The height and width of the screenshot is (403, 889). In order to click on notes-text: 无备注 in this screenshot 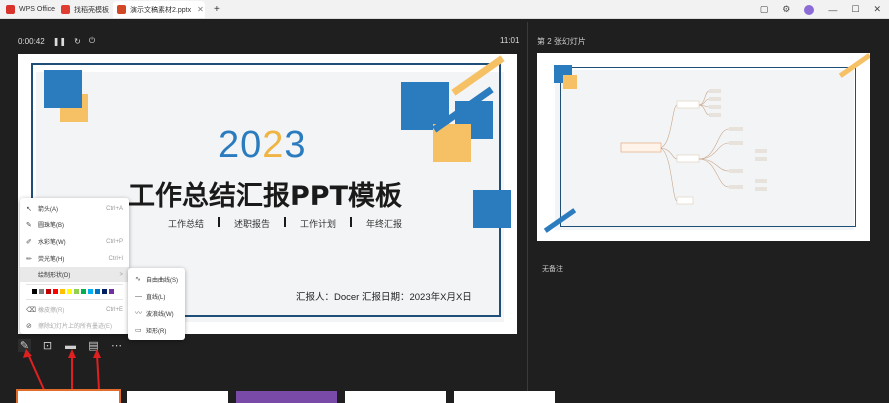, I will do `click(552, 269)`.